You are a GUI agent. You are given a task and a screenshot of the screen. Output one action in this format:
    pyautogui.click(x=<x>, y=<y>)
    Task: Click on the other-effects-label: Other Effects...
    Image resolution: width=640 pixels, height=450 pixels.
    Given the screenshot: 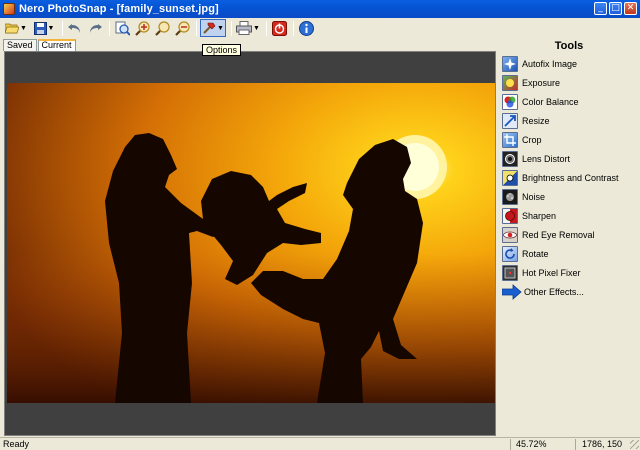 What is the action you would take?
    pyautogui.click(x=554, y=292)
    